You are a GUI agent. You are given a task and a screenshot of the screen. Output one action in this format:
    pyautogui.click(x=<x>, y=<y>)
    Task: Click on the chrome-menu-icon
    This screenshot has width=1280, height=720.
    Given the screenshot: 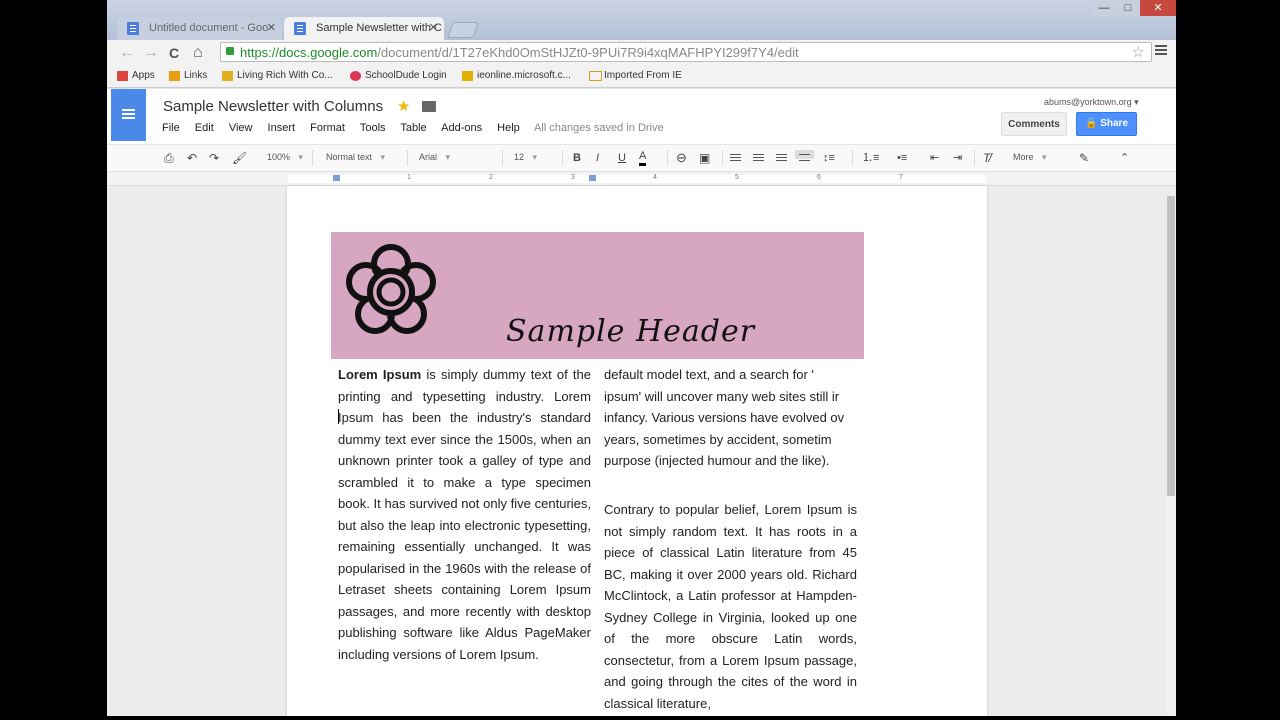 What is the action you would take?
    pyautogui.click(x=1161, y=46)
    